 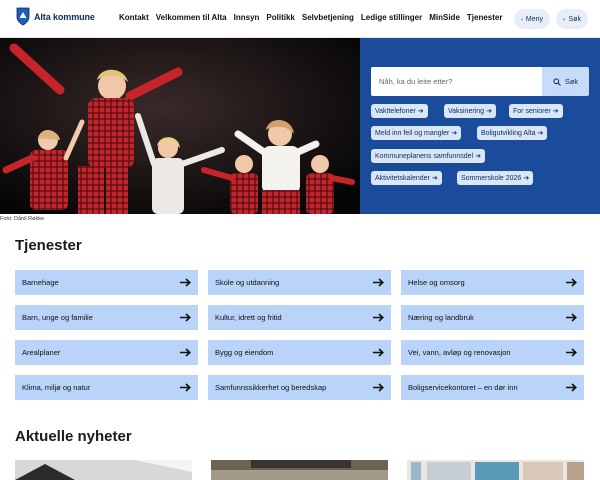 I want to click on quick-link-label: For seniorer, so click(x=532, y=111).